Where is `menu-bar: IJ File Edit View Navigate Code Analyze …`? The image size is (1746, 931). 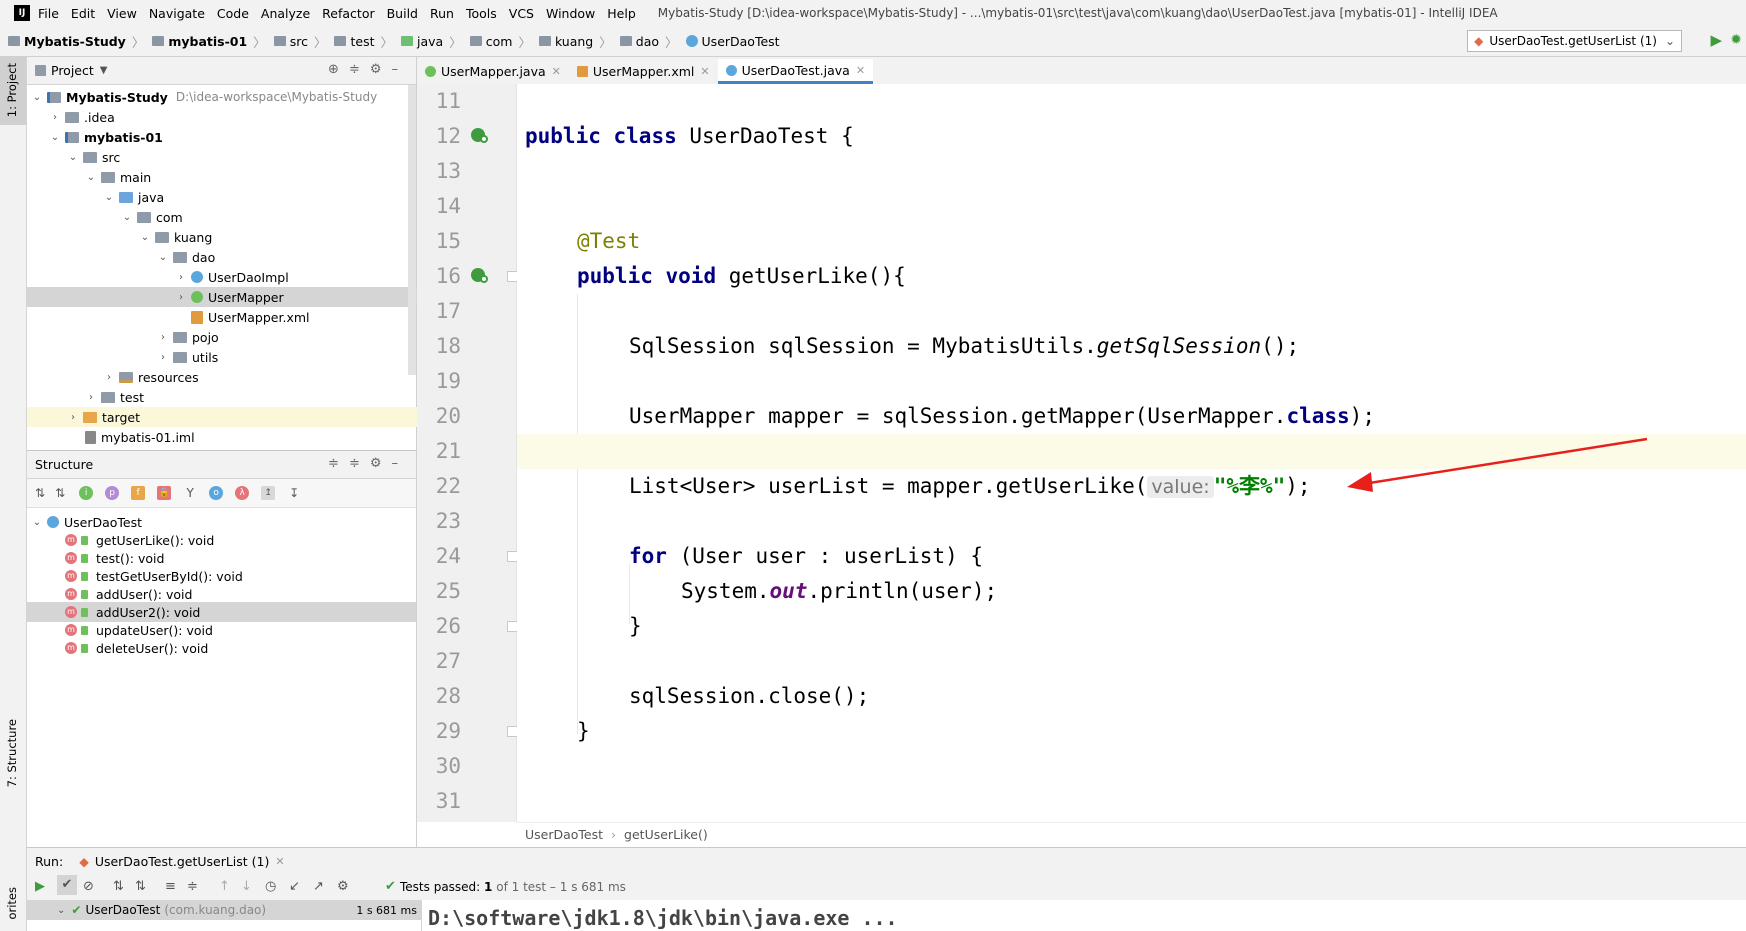
menu-bar: IJ File Edit View Navigate Code Analyze … is located at coordinates (873, 13).